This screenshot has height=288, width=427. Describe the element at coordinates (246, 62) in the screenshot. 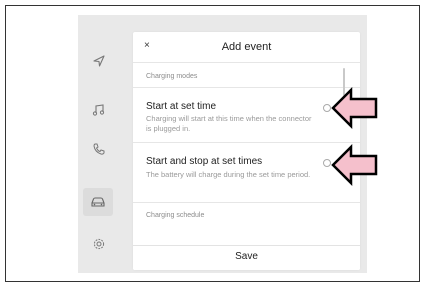

I see `header-divider` at that location.